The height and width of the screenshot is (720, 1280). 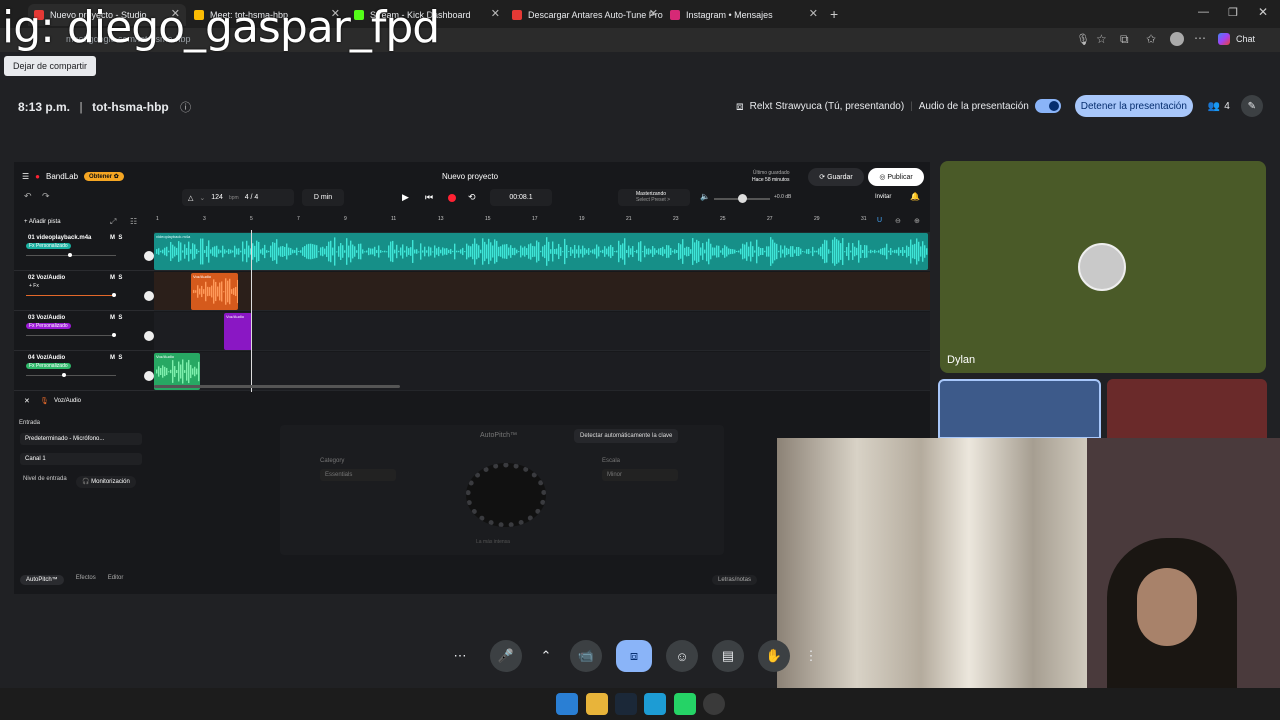 I want to click on whatsapp-icon, so click(x=685, y=704).